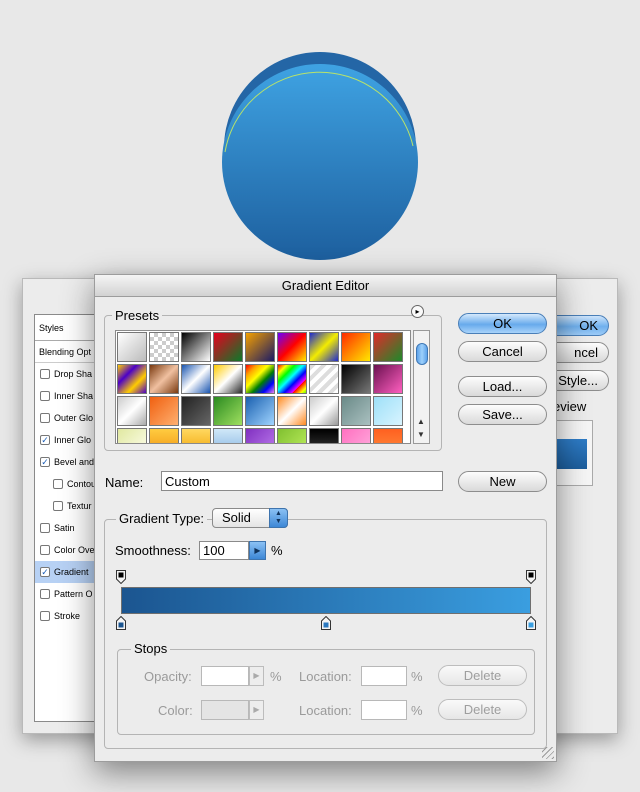 Image resolution: width=640 pixels, height=792 pixels. Describe the element at coordinates (66, 616) in the screenshot. I see `style-item: Stroke` at that location.